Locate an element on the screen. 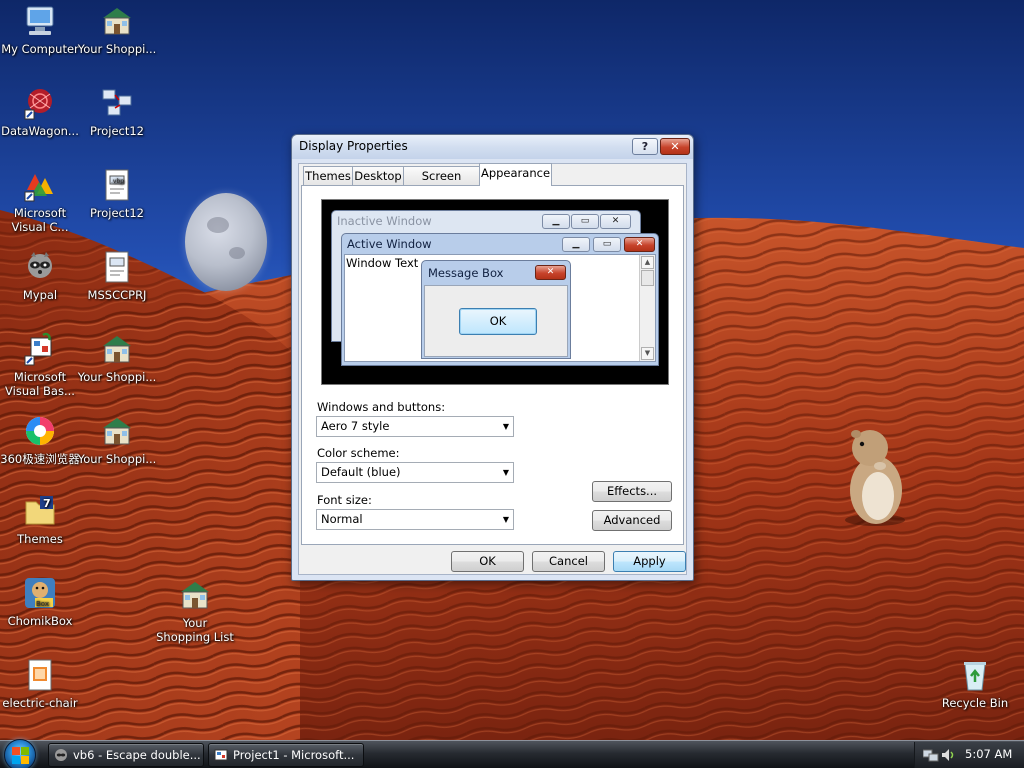 The width and height of the screenshot is (1024, 768). desktop-icon-label: Recycle Bin is located at coordinates (975, 703).